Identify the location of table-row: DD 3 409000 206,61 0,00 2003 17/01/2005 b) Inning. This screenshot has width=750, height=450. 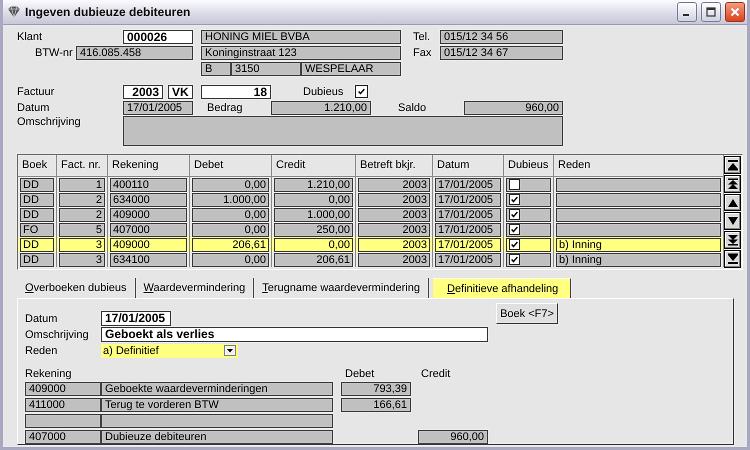
(371, 244).